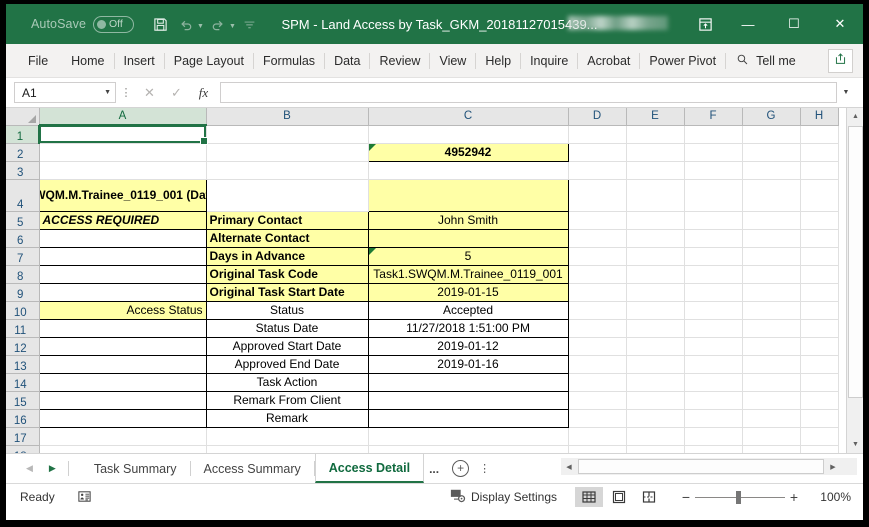  What do you see at coordinates (232, 26) in the screenshot?
I see `redo-dropdown-icon: ▼` at bounding box center [232, 26].